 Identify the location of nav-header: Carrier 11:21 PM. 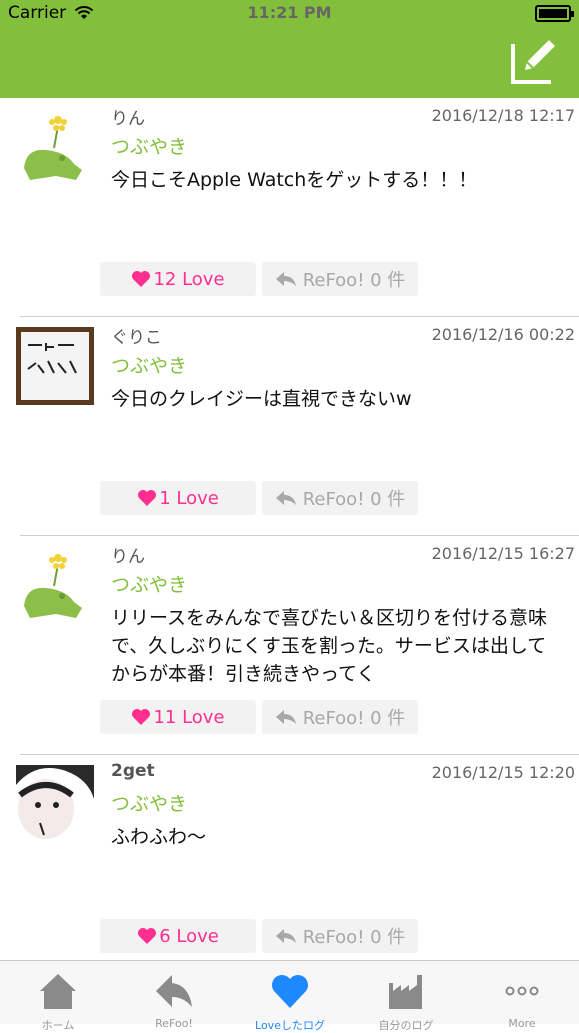
(289, 49).